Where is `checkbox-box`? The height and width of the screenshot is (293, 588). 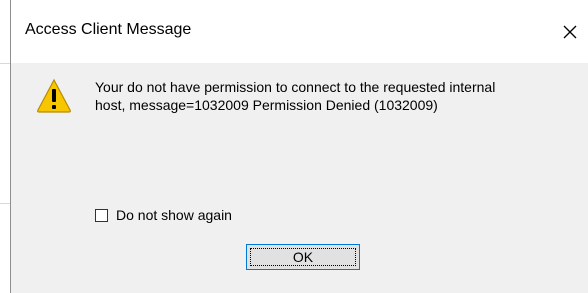
checkbox-box is located at coordinates (101, 215).